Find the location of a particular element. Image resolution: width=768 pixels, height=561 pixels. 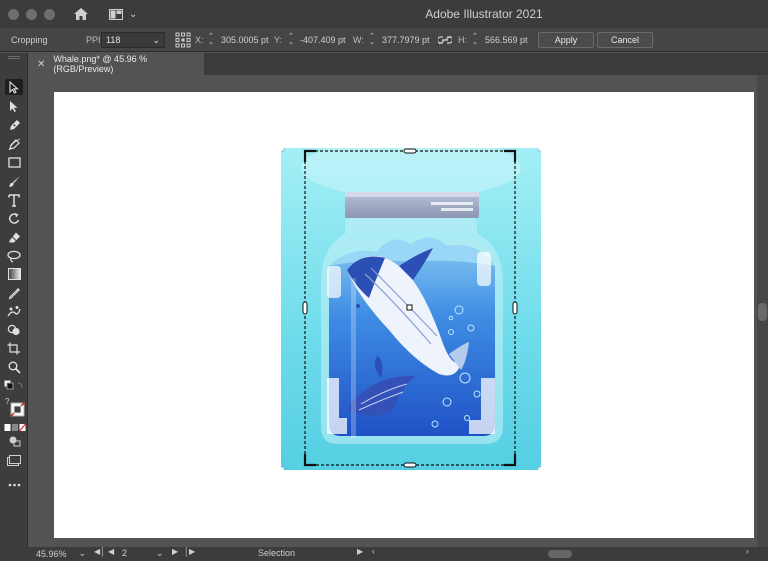

ppi-value: 118 is located at coordinates (113, 40).